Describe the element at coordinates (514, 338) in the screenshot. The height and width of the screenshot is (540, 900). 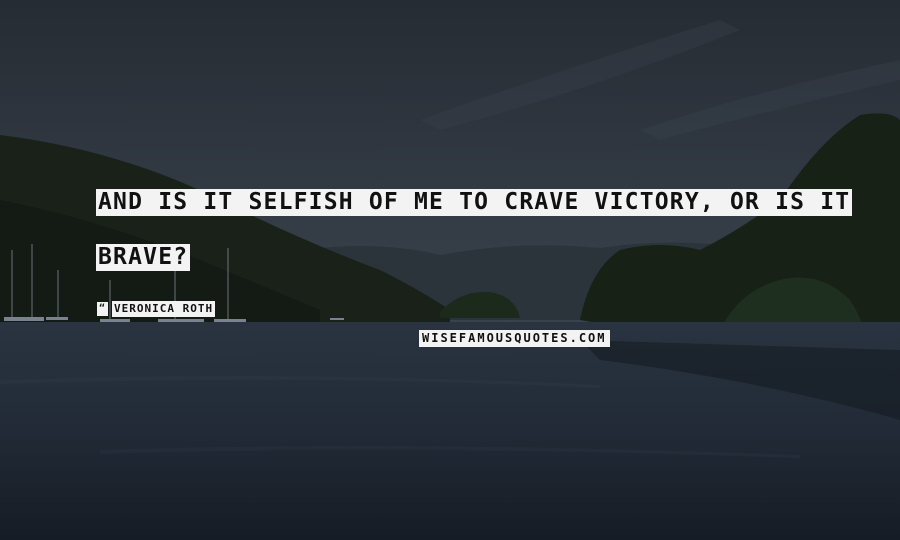
I see `site-watermark: WISEFAMOUSQUOTES.COM` at that location.